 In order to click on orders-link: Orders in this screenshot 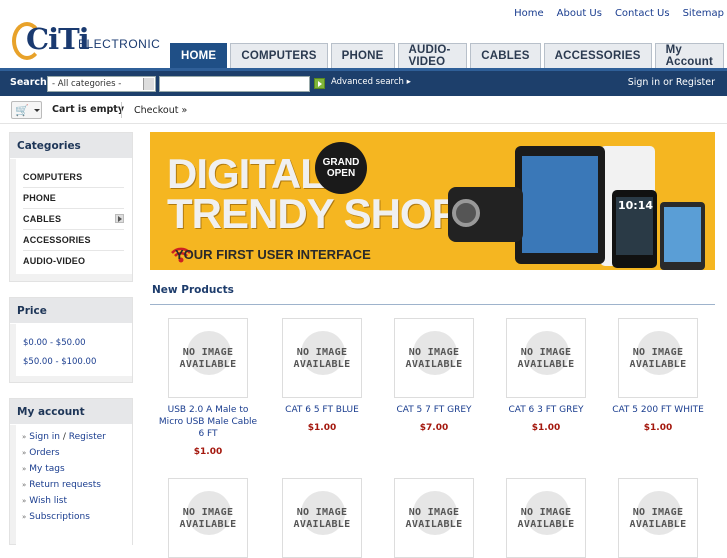, I will do `click(44, 453)`.